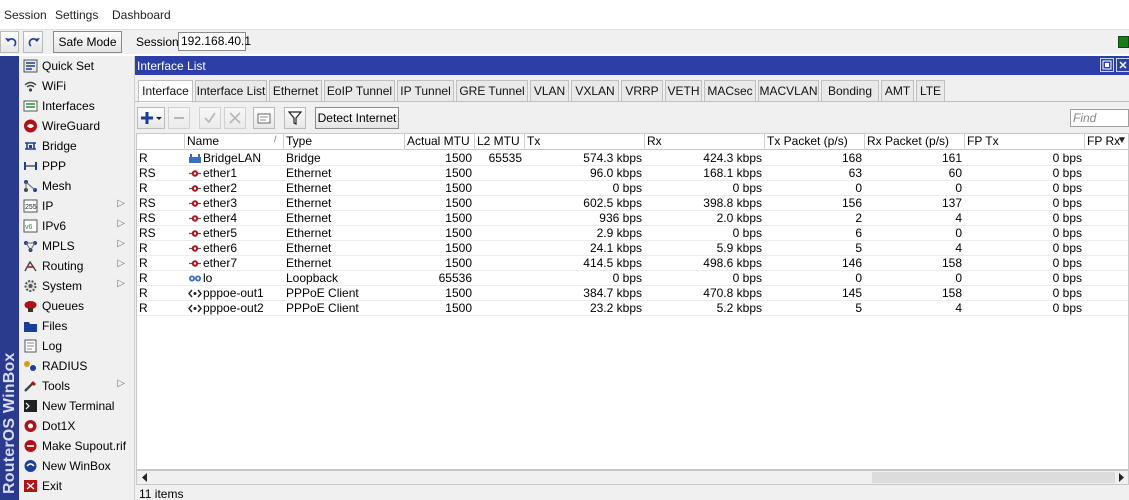 The height and width of the screenshot is (500, 1129). Describe the element at coordinates (78, 486) in the screenshot. I see `sidebar-item-exit: Exit` at that location.